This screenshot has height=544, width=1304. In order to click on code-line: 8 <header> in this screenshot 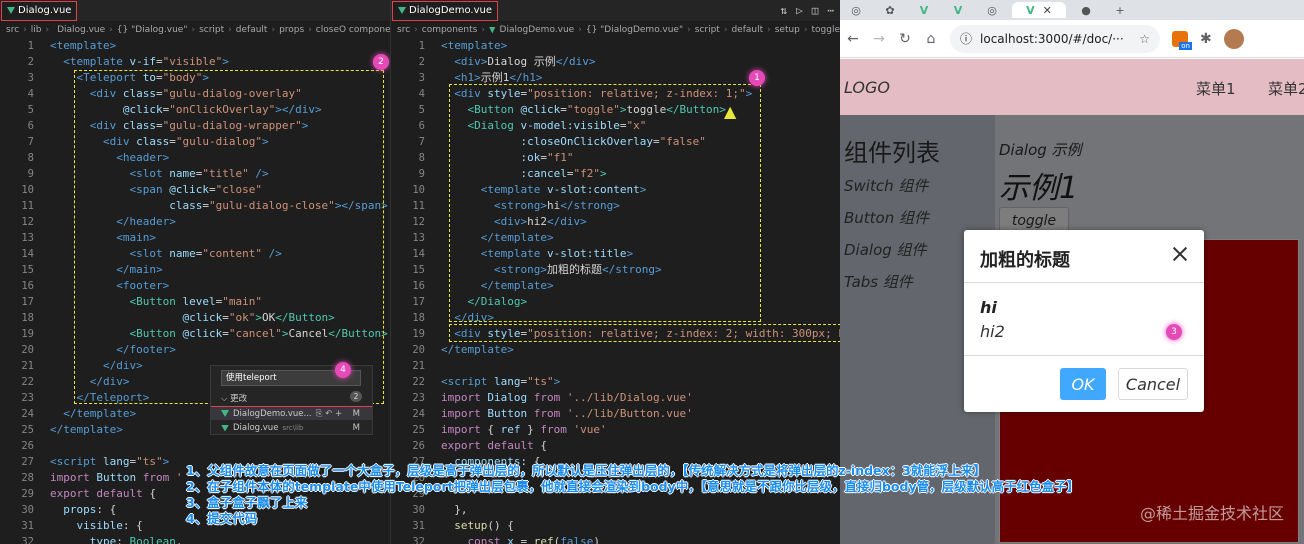, I will do `click(195, 158)`.